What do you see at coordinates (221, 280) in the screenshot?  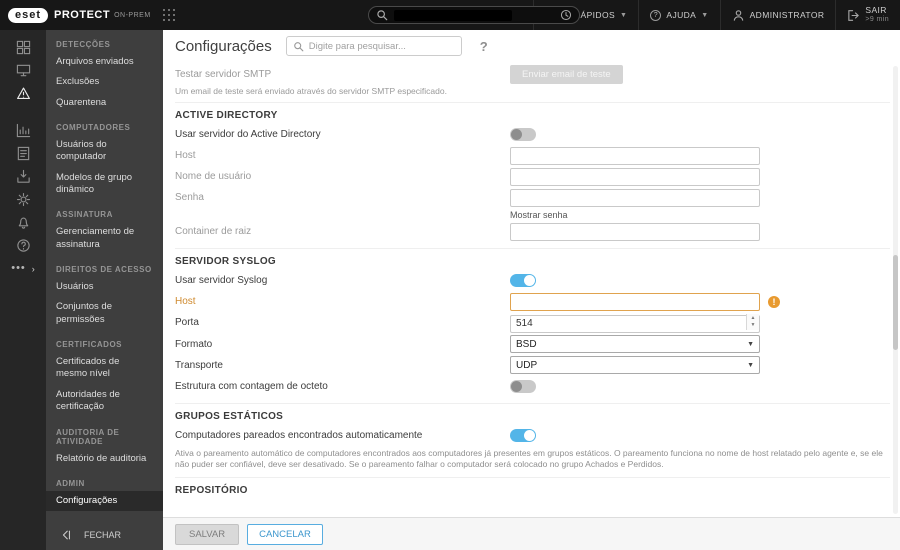 I see `syslog-use-label: Usar servidor Syslog` at bounding box center [221, 280].